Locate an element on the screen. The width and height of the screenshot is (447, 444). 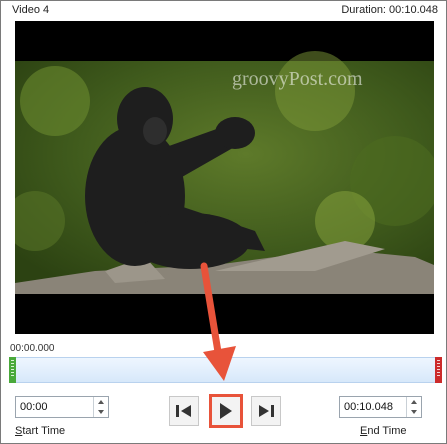
trim-timeline is located at coordinates (225, 370).